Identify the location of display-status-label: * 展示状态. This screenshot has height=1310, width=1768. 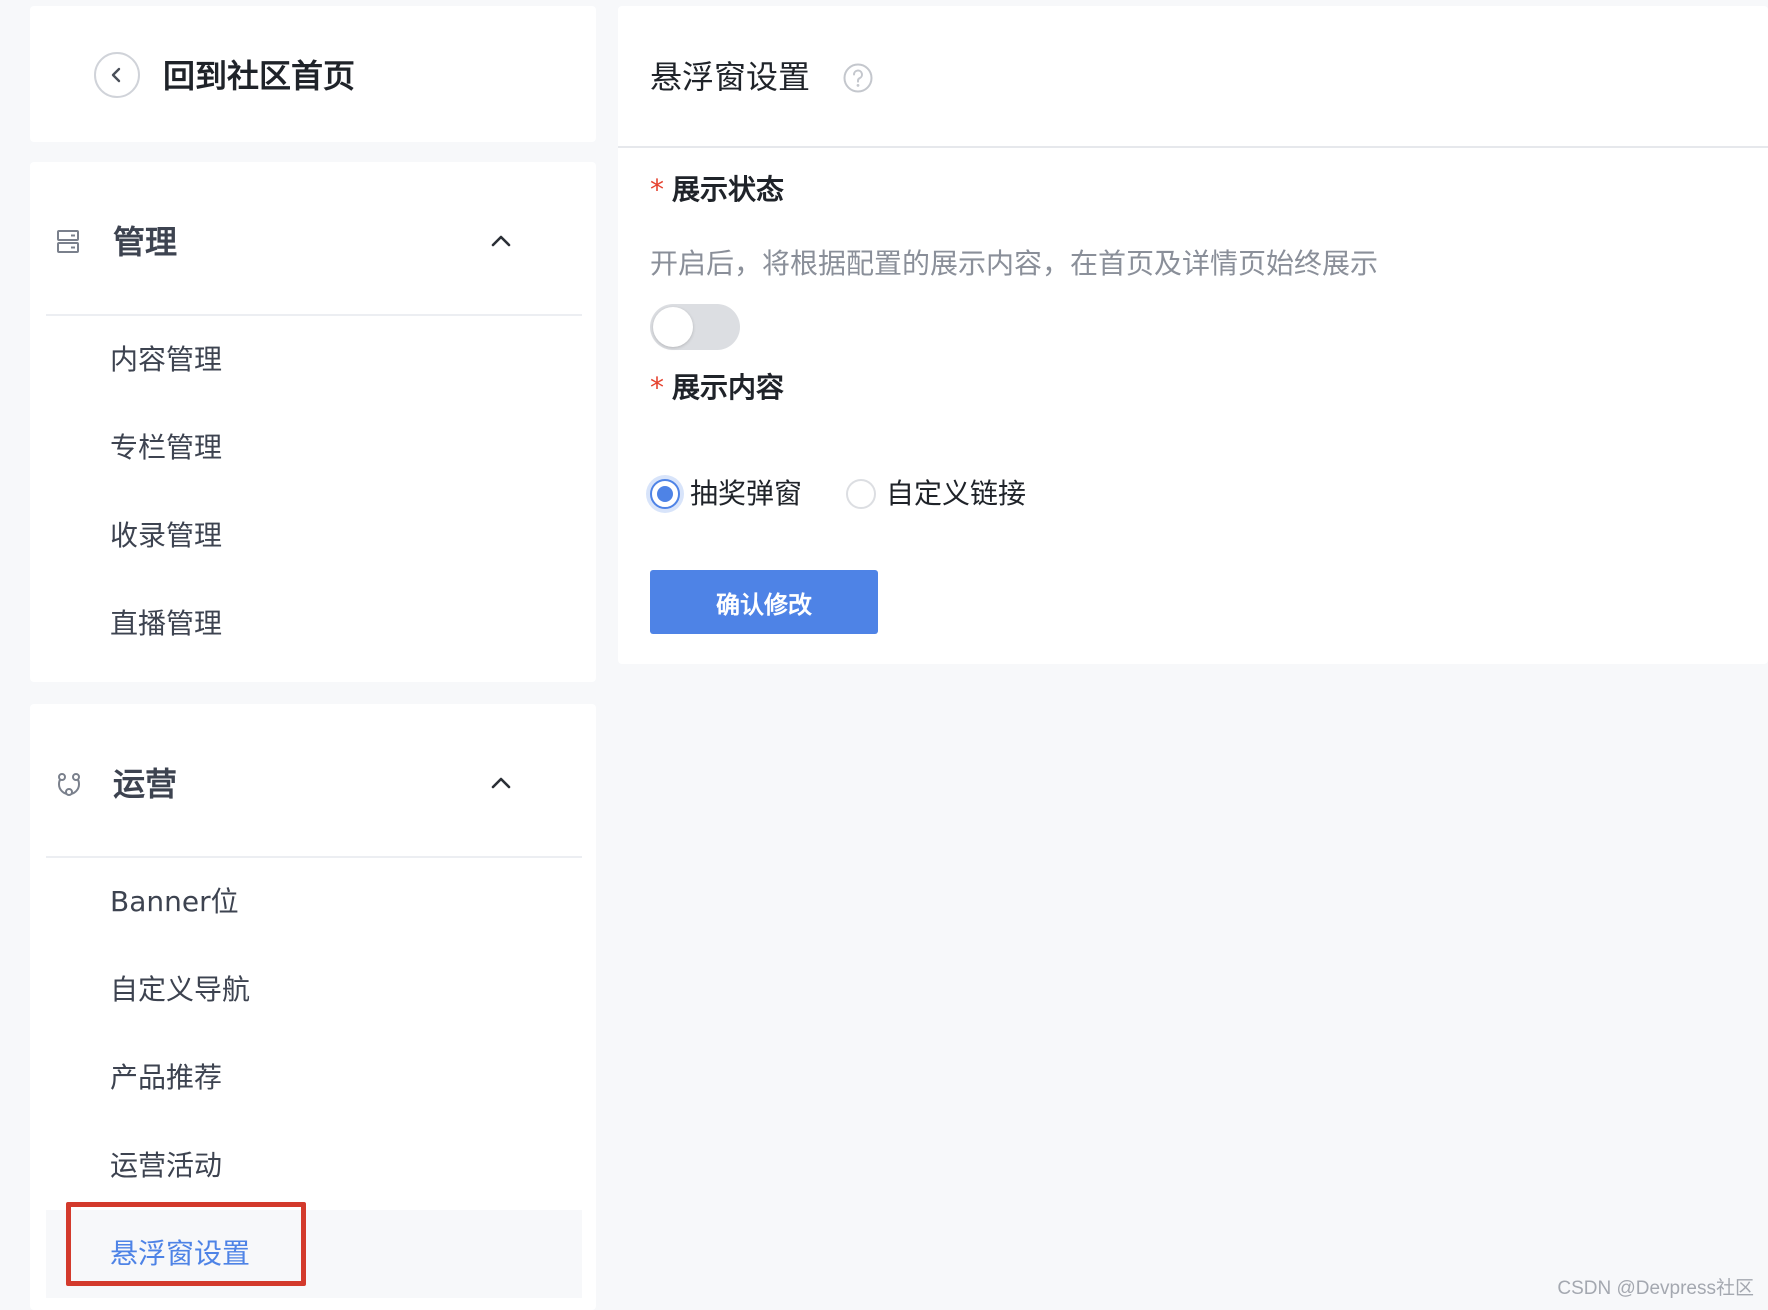
(717, 190).